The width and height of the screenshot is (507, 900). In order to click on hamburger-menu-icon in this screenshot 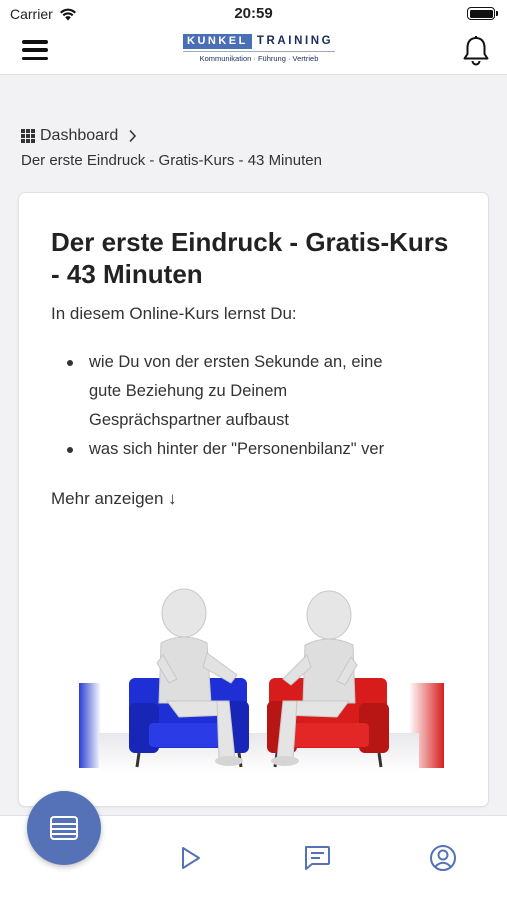, I will do `click(35, 50)`.